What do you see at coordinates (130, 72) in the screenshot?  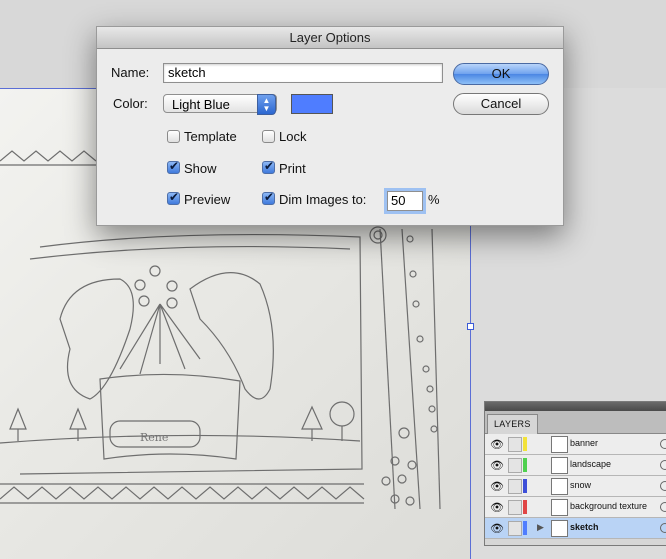 I see `name-label: Name:` at bounding box center [130, 72].